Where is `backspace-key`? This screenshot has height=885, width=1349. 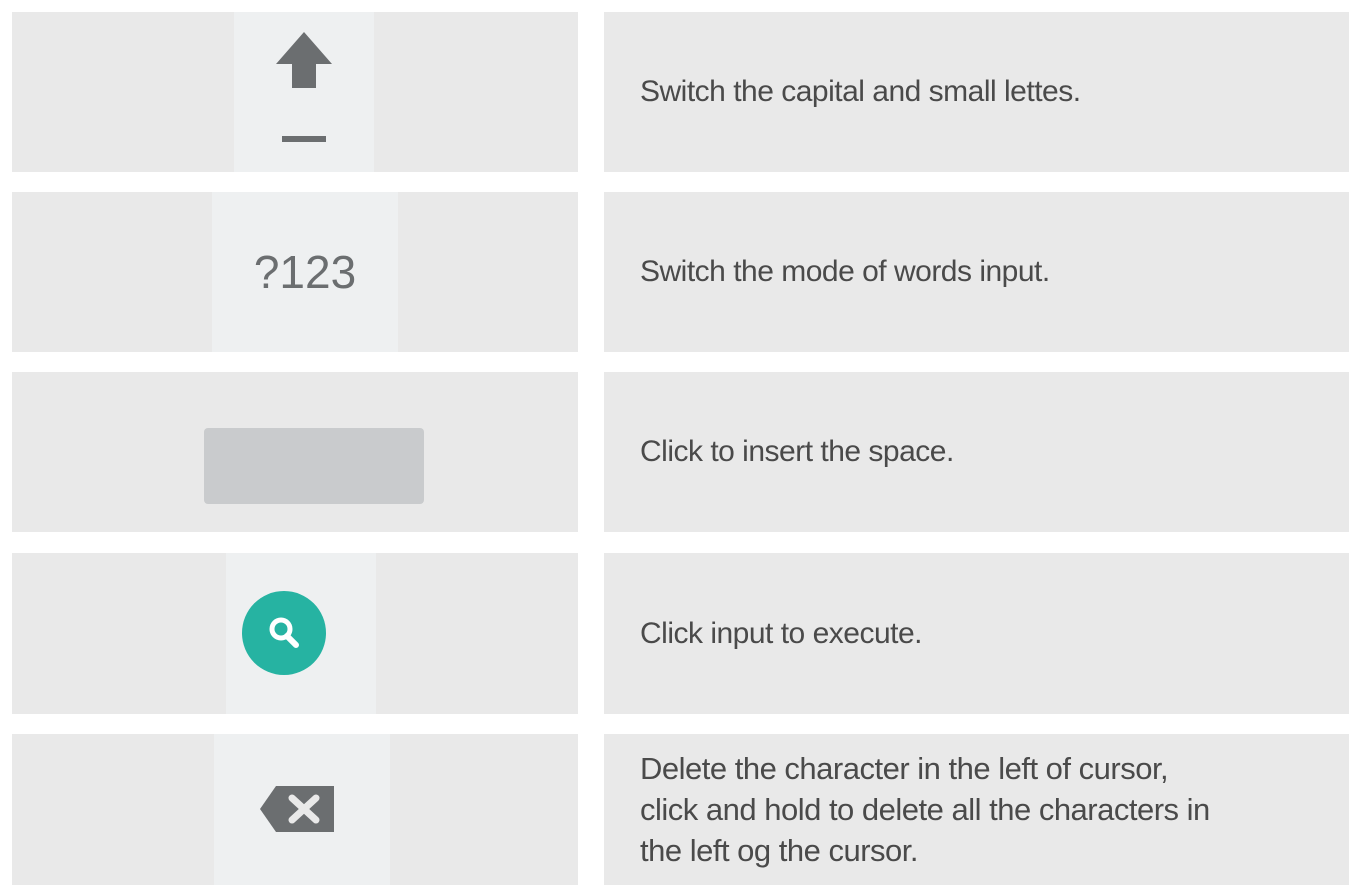 backspace-key is located at coordinates (299, 809).